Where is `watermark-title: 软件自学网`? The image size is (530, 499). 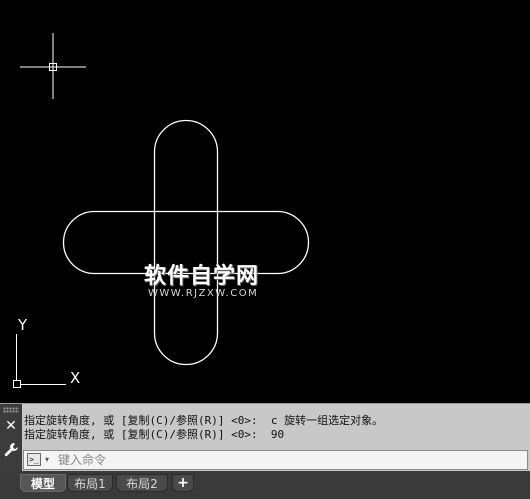 watermark-title: 软件自学网 is located at coordinates (202, 276).